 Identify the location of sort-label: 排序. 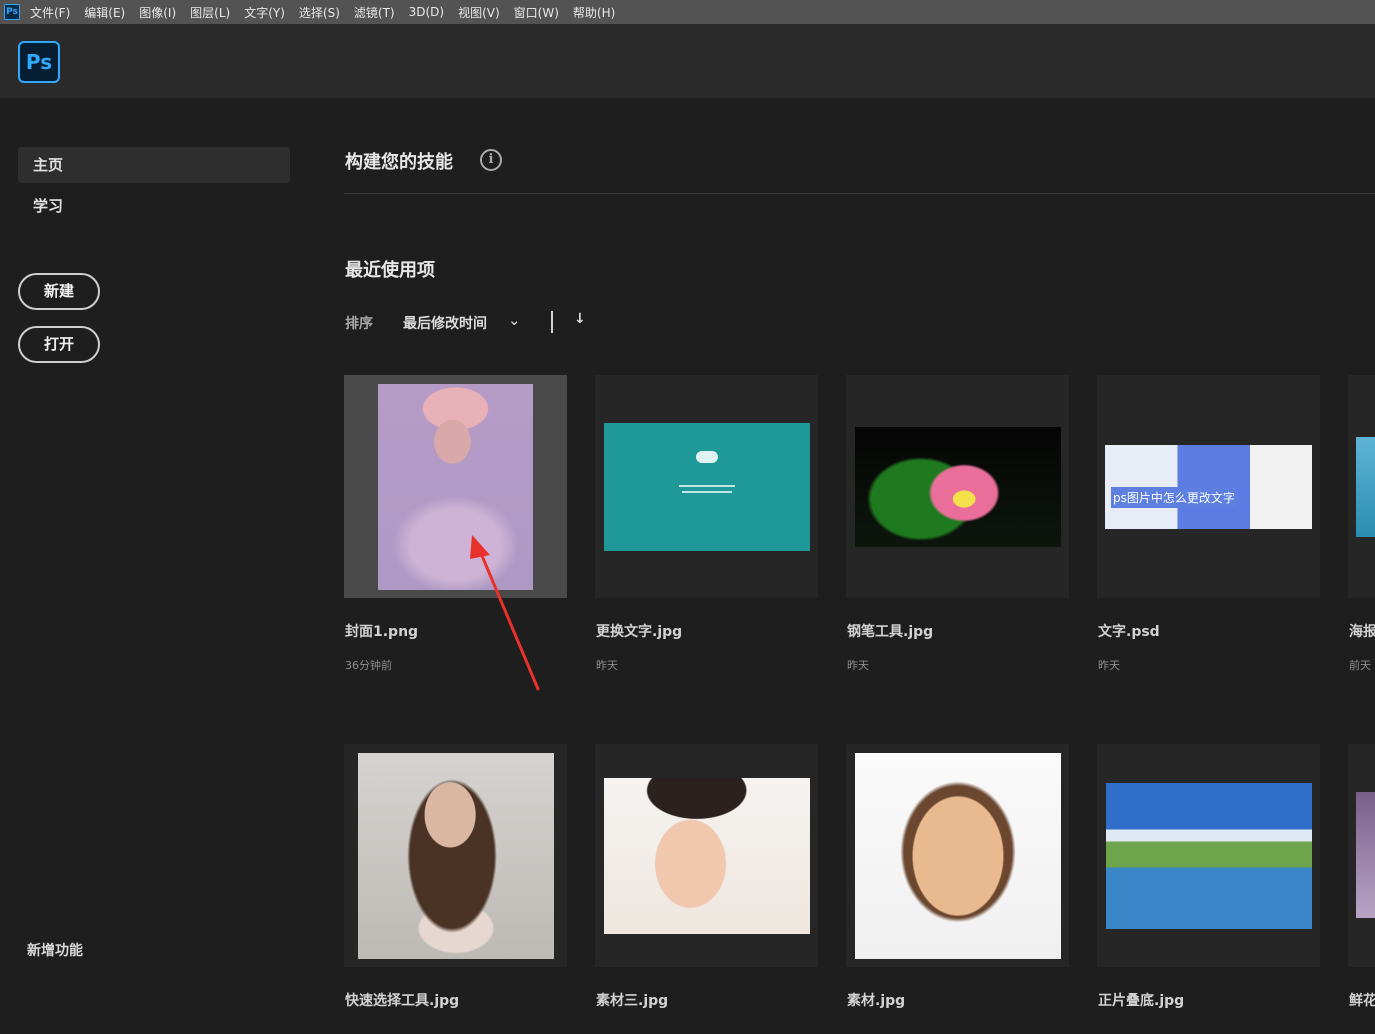
(359, 324).